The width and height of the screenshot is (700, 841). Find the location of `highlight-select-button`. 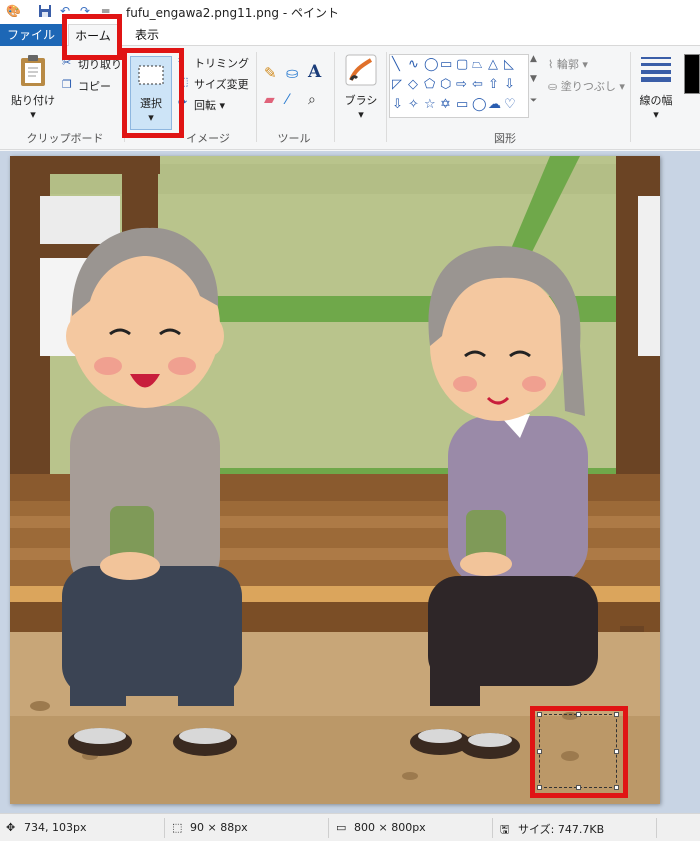

highlight-select-button is located at coordinates (153, 93).